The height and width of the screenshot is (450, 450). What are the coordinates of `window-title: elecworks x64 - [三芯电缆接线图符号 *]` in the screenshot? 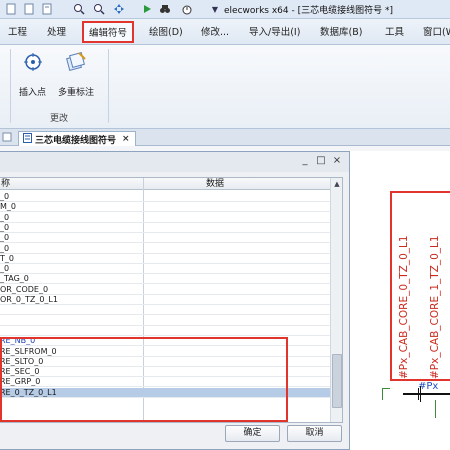 It's located at (308, 11).